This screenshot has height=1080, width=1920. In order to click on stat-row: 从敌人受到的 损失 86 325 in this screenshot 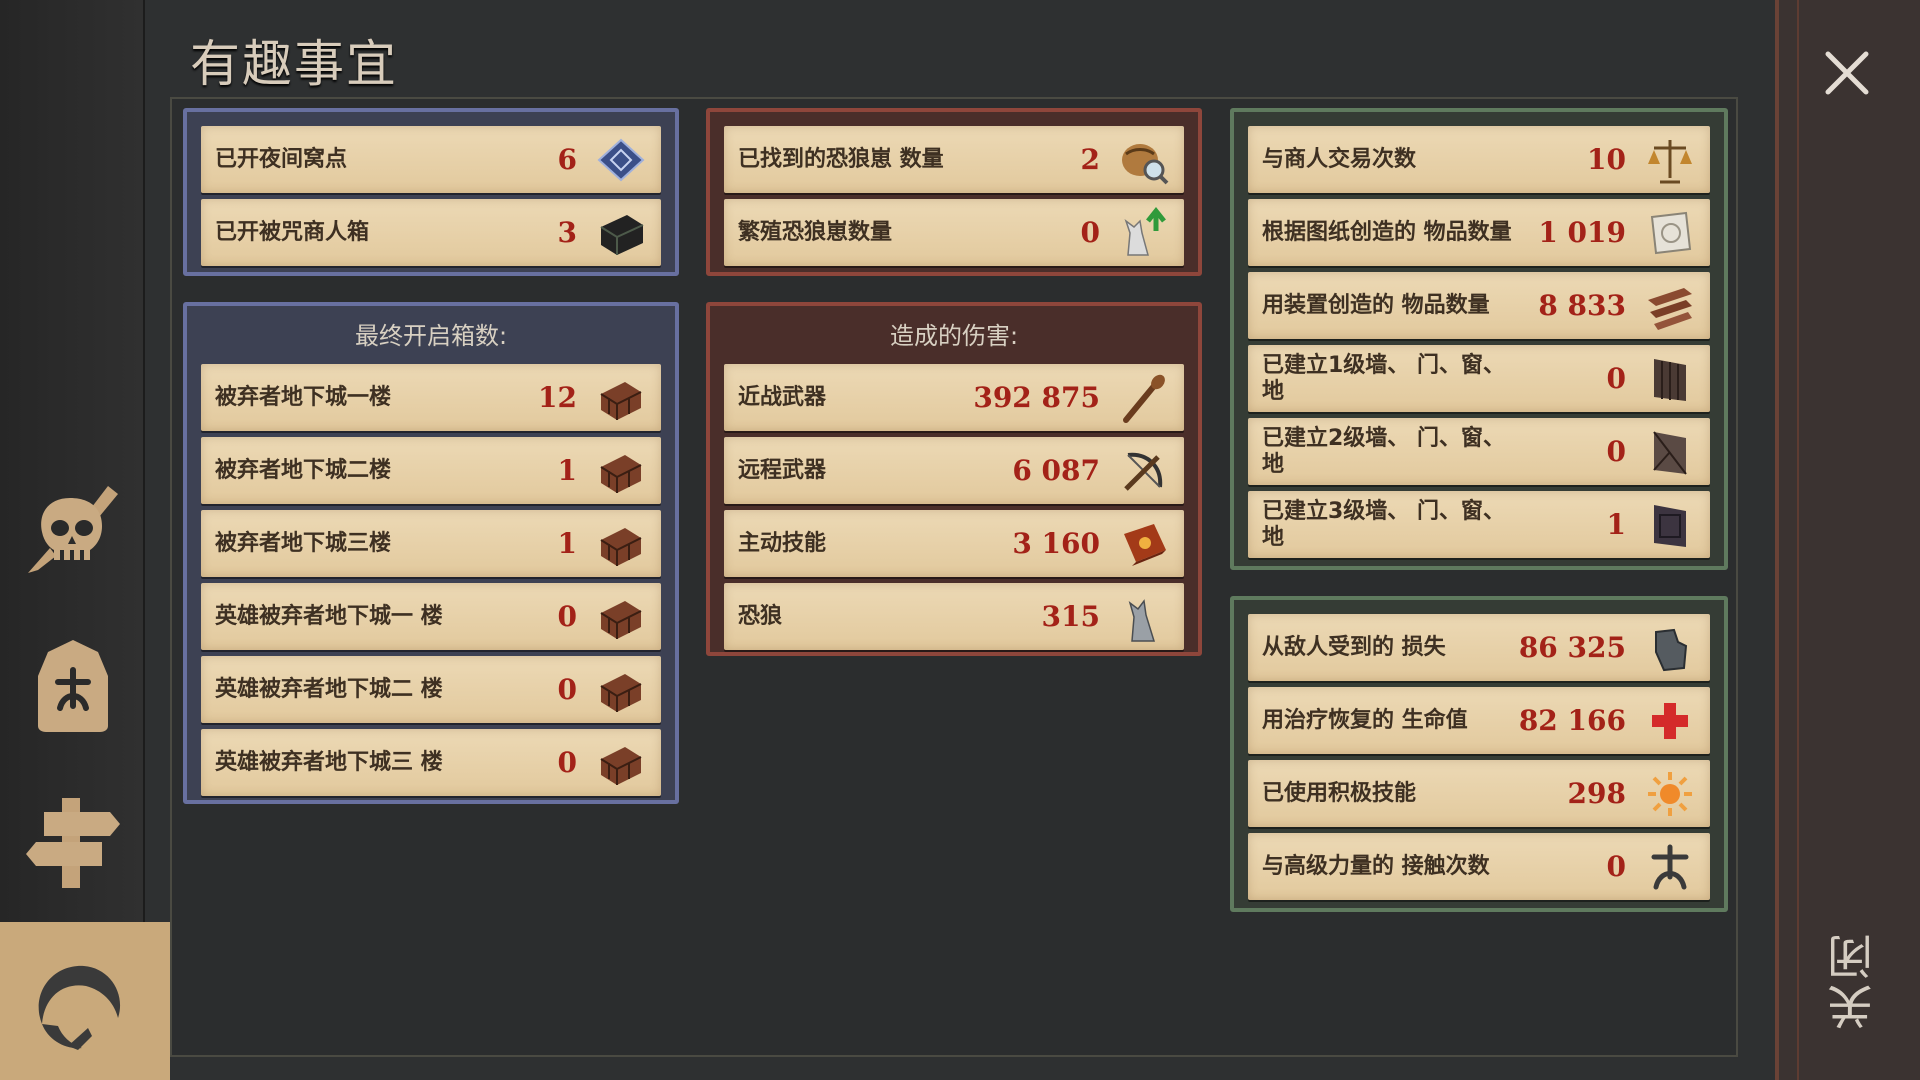, I will do `click(1479, 647)`.